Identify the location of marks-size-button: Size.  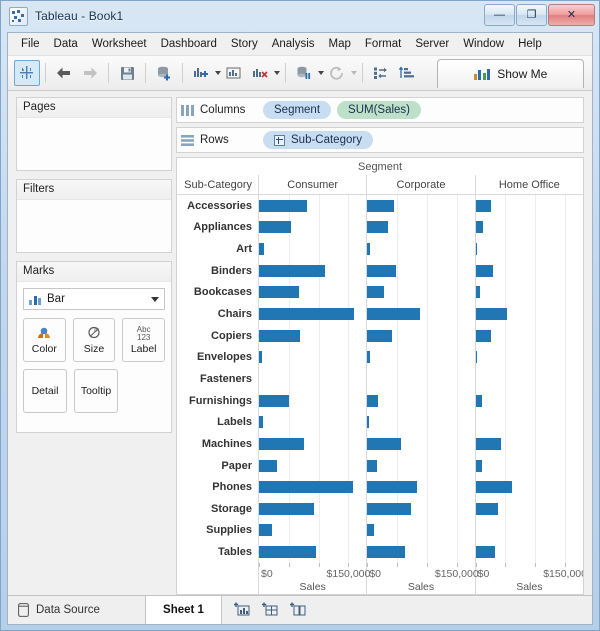
(94, 340).